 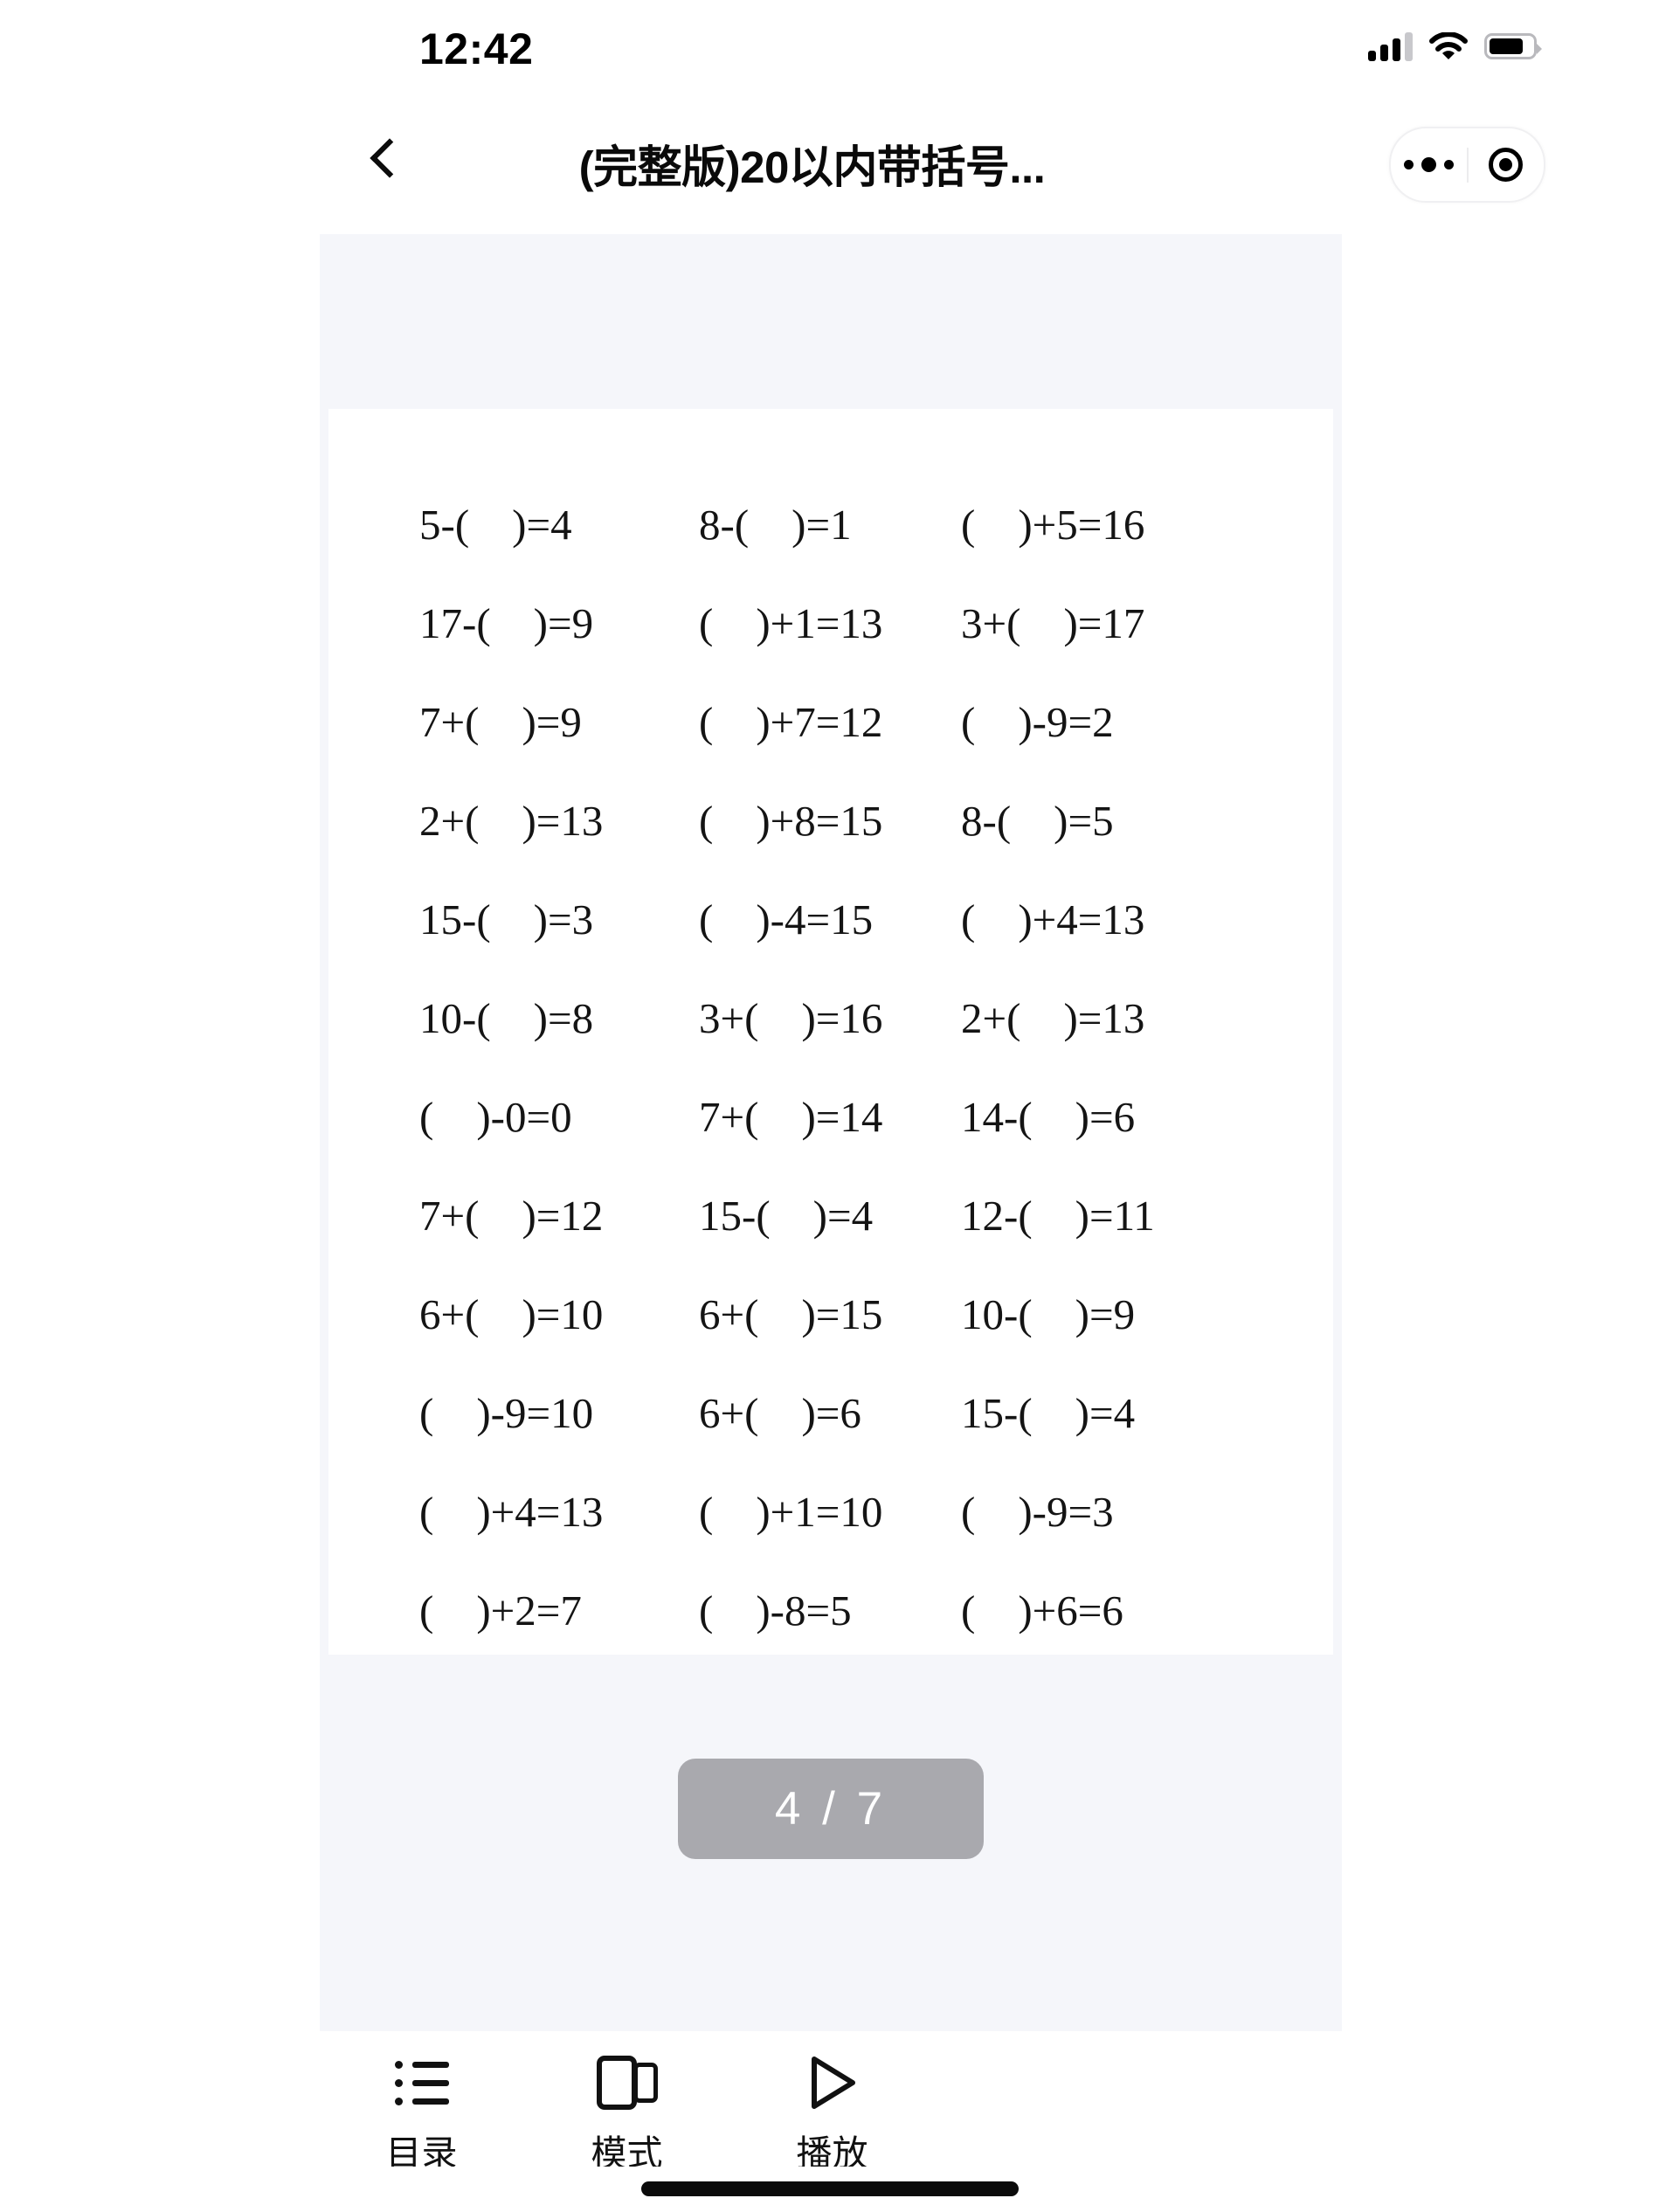 I want to click on problem-cell: ( )-8=5, so click(x=775, y=1610).